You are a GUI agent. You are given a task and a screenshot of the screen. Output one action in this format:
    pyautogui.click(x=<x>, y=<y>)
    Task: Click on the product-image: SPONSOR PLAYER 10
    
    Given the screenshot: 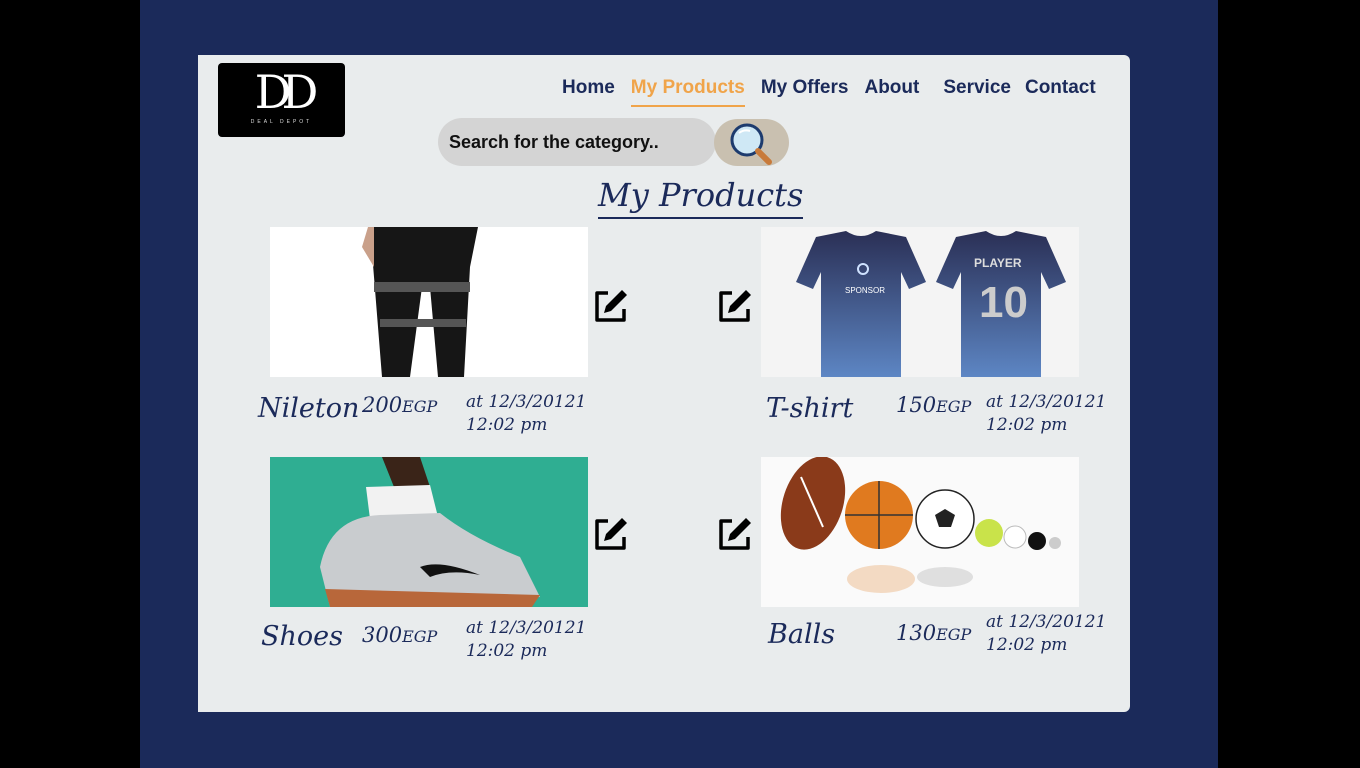 What is the action you would take?
    pyautogui.click(x=920, y=302)
    